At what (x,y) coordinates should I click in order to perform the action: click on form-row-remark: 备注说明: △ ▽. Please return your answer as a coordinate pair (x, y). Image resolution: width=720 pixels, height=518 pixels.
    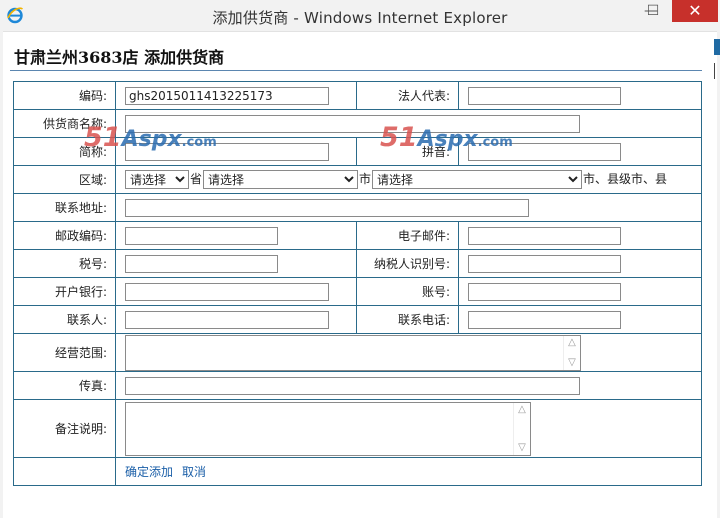
    Looking at the image, I should click on (357, 428).